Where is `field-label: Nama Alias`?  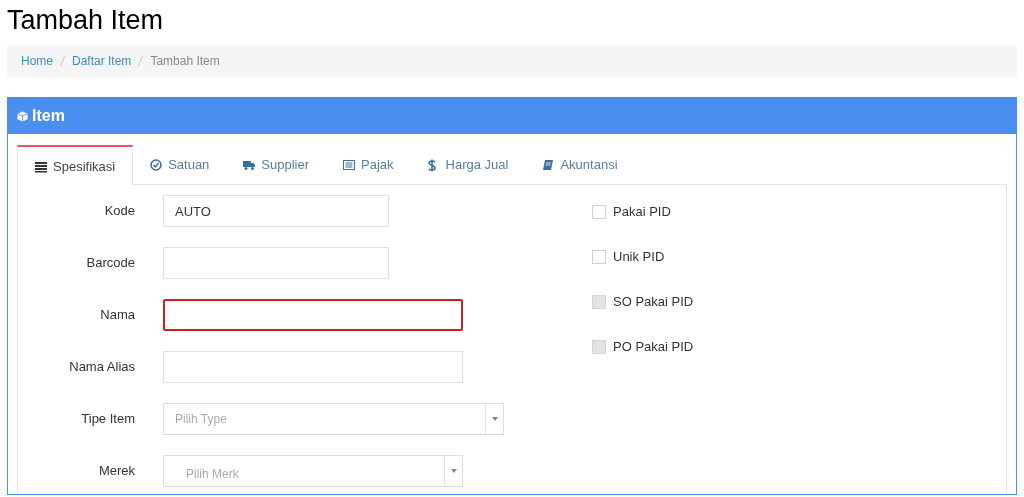
field-label: Nama Alias is located at coordinates (101, 367).